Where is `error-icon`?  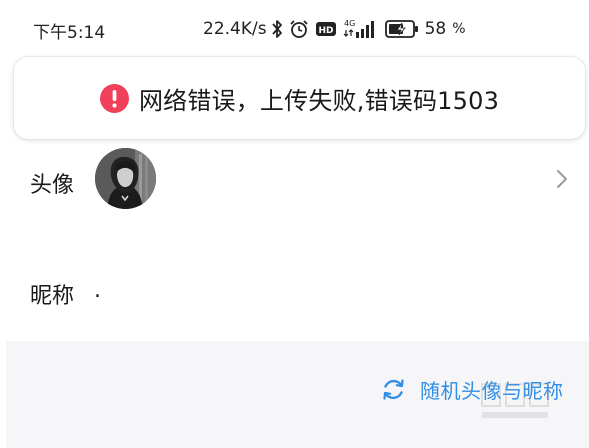 error-icon is located at coordinates (114, 98).